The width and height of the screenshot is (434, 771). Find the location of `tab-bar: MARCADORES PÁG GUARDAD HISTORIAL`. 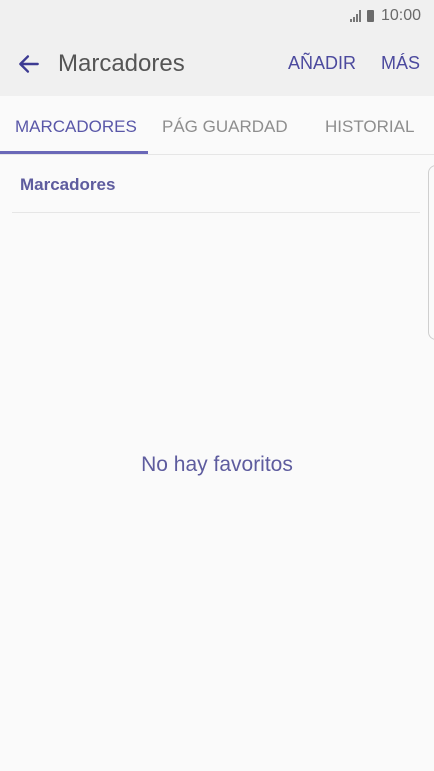

tab-bar: MARCADORES PÁG GUARDAD HISTORIAL is located at coordinates (217, 125).